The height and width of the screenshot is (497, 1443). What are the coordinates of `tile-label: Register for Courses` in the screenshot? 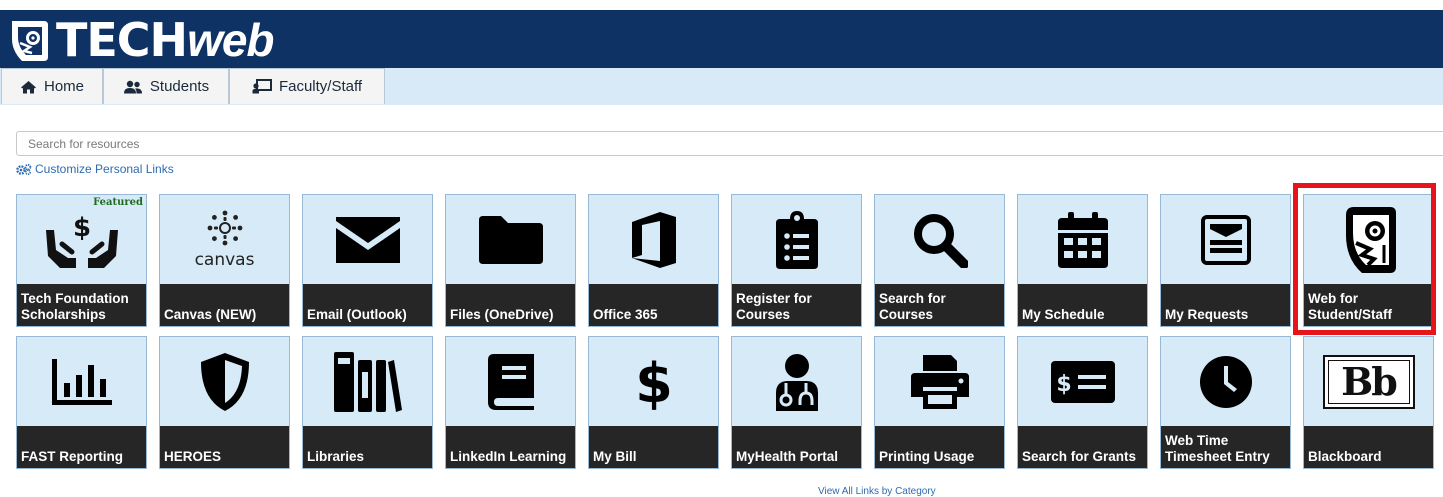 It's located at (774, 306).